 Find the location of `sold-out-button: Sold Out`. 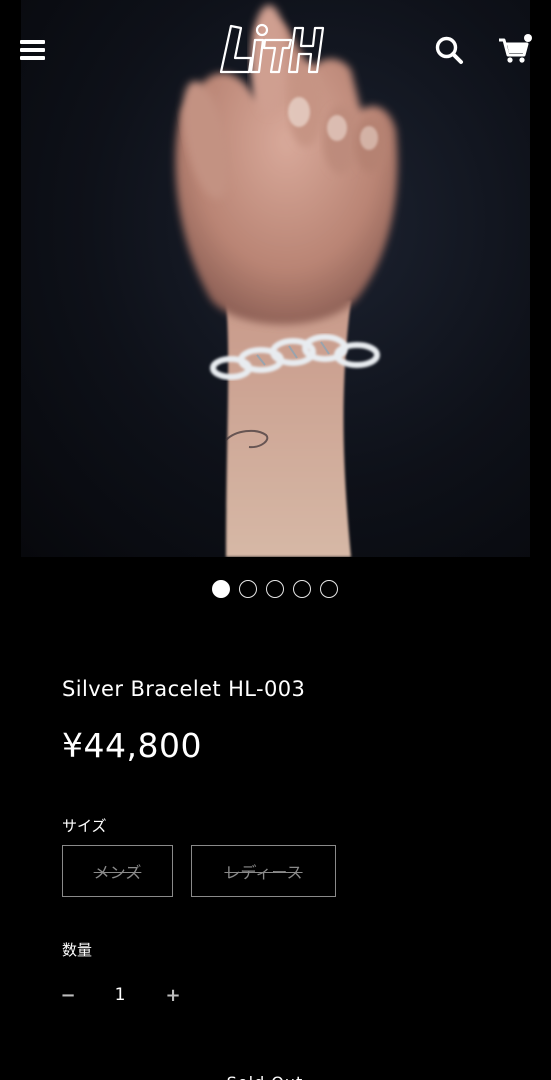

sold-out-button: Sold Out is located at coordinates (265, 1069).